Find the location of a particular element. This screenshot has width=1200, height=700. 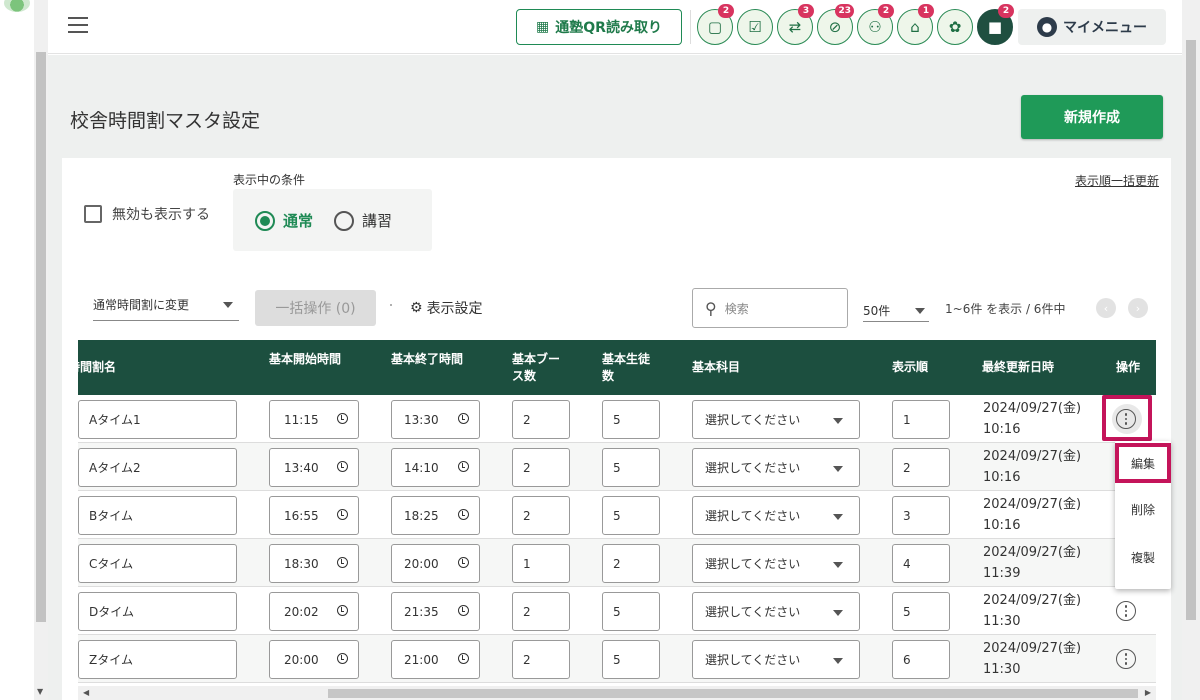

booths-field: 1 is located at coordinates (541, 563).